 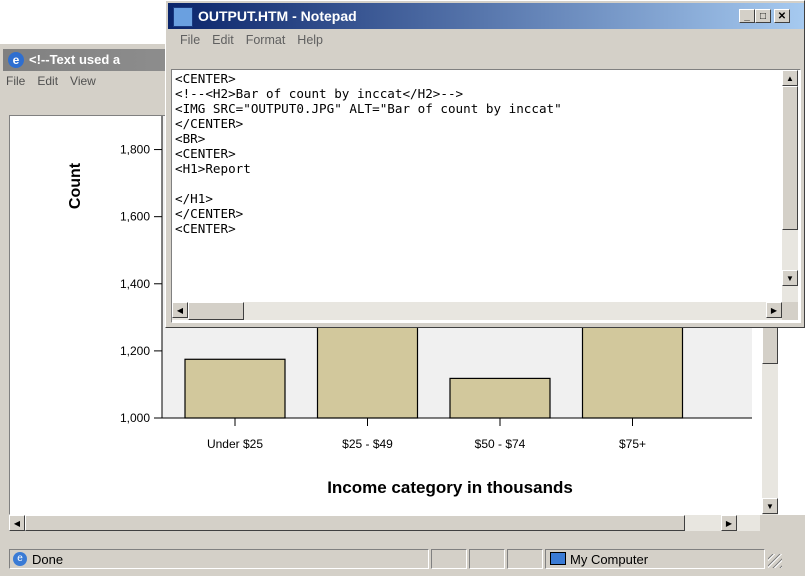 I want to click on browser-vscroll-down-arrow: ▼, so click(x=770, y=506).